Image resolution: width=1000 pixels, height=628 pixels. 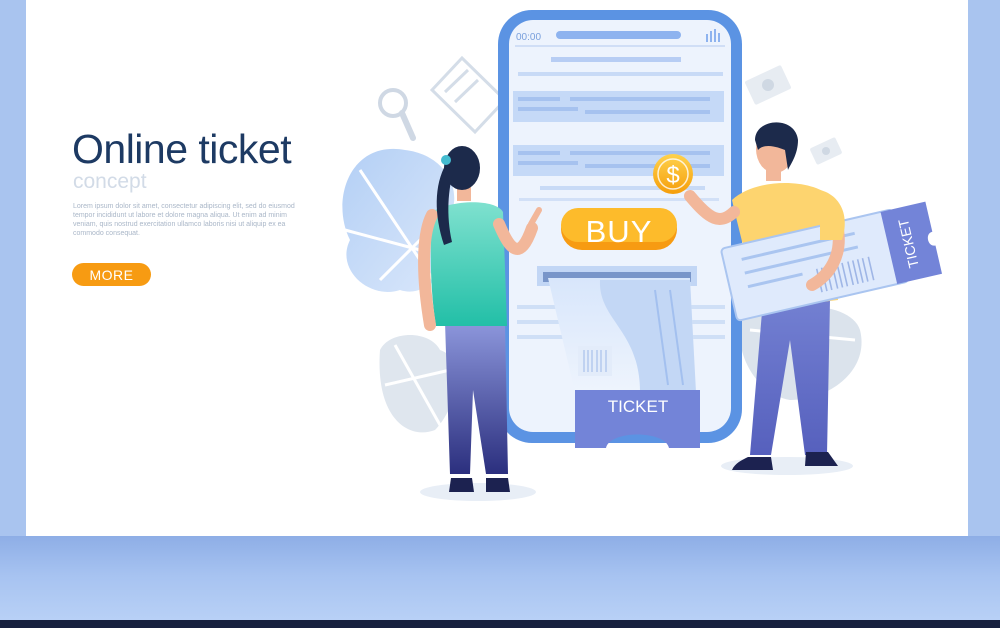 I want to click on svg-text: BUY, so click(x=619, y=231).